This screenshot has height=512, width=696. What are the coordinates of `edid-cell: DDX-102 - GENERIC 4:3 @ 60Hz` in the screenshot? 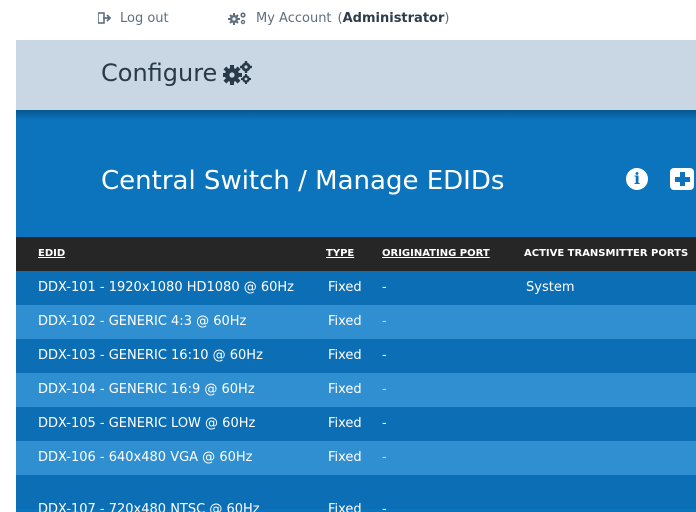 It's located at (142, 321).